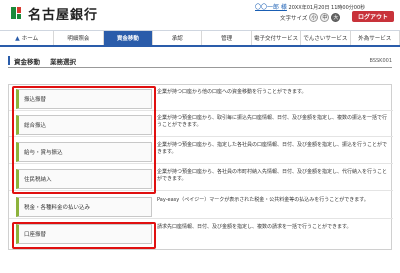 The height and width of the screenshot is (273, 400). What do you see at coordinates (232, 92) in the screenshot?
I see `transfer-description: 企業が持つ口座から他の口座への資金移動を行うことができます。` at bounding box center [232, 92].